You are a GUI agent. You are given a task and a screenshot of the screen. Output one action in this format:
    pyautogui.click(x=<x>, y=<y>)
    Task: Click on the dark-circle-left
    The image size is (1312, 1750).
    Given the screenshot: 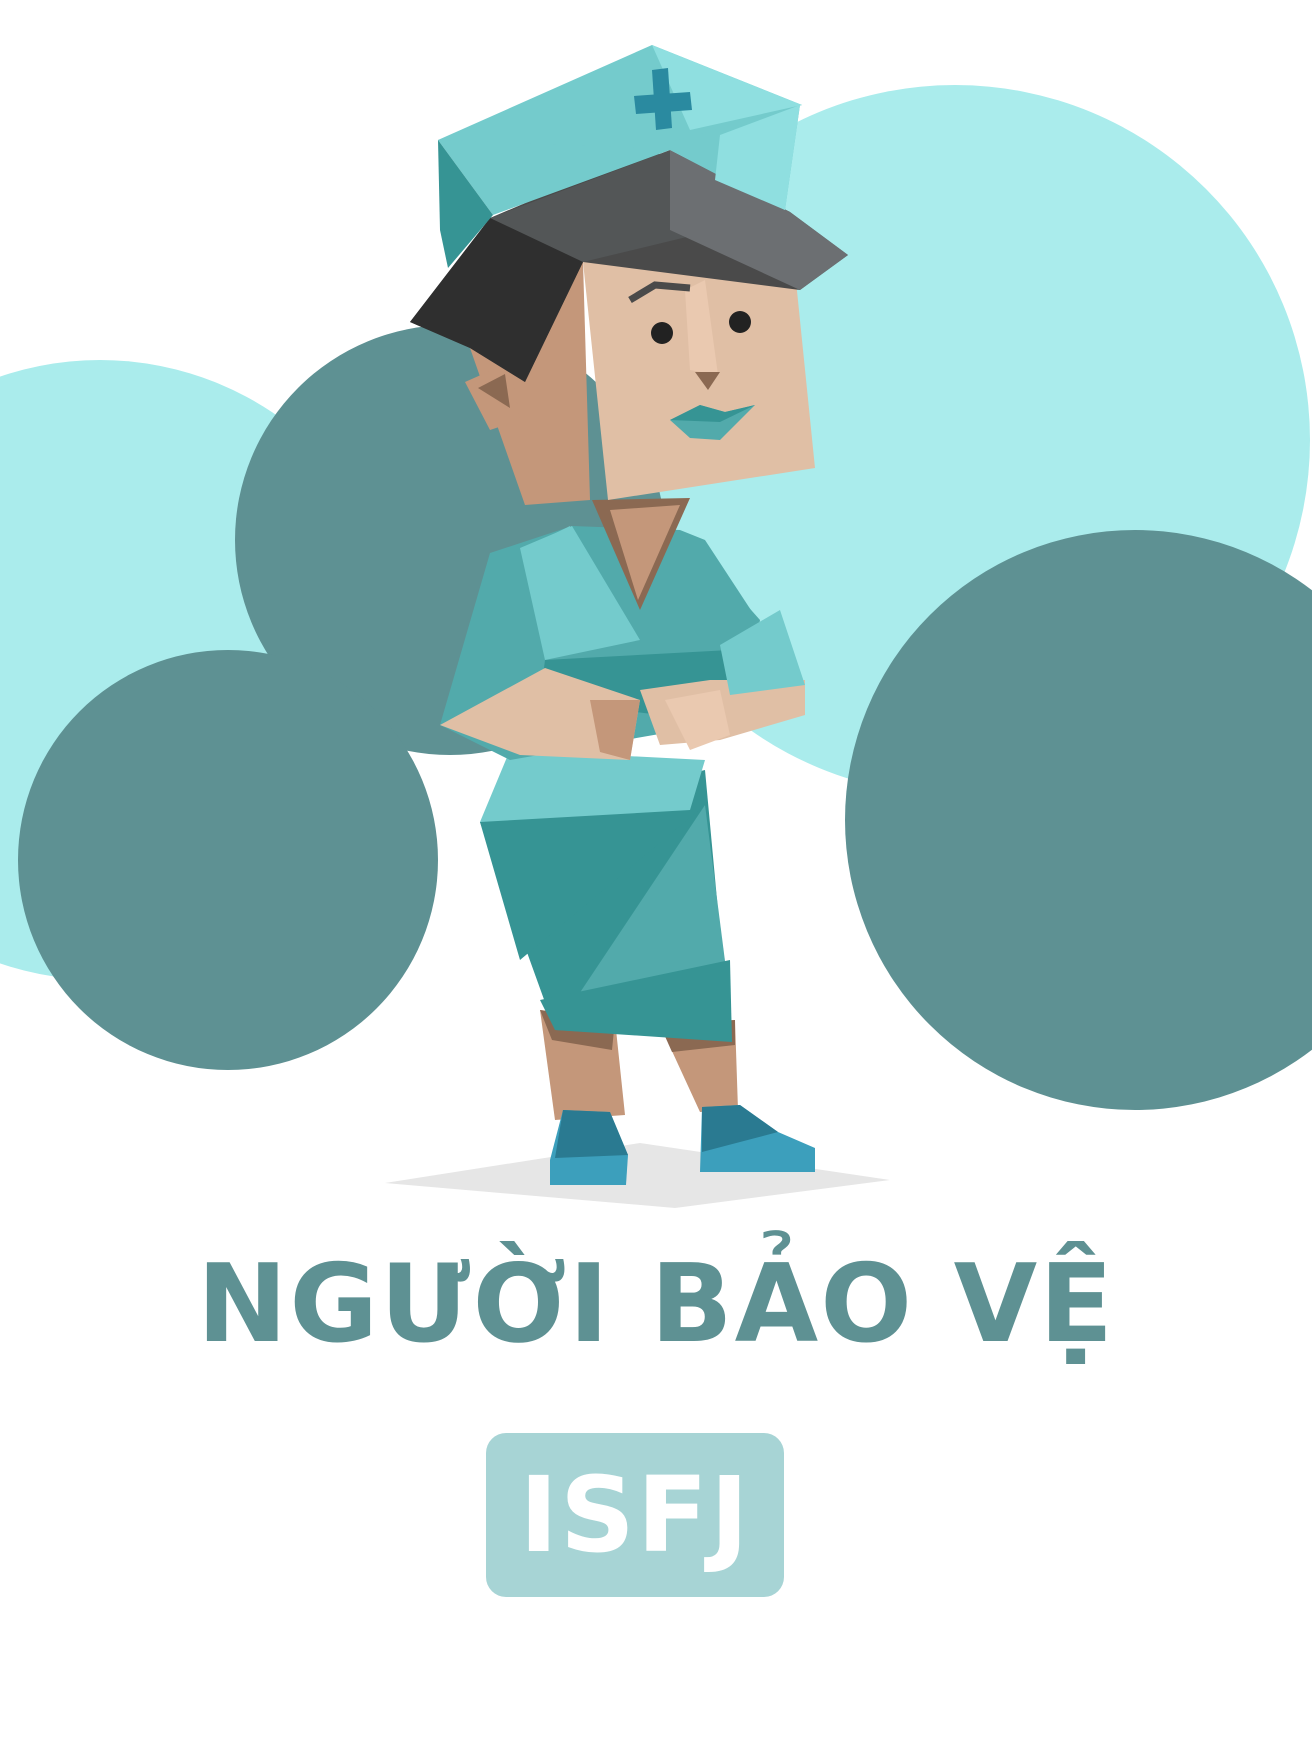 What is the action you would take?
    pyautogui.click(x=228, y=860)
    